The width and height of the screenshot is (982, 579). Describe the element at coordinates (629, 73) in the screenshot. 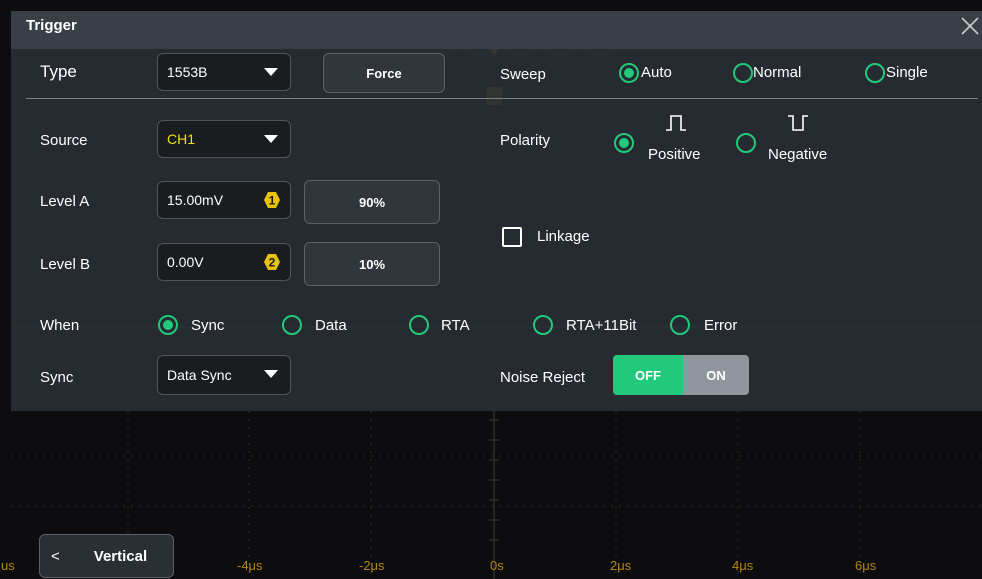

I see `sweep-auto-radio` at that location.